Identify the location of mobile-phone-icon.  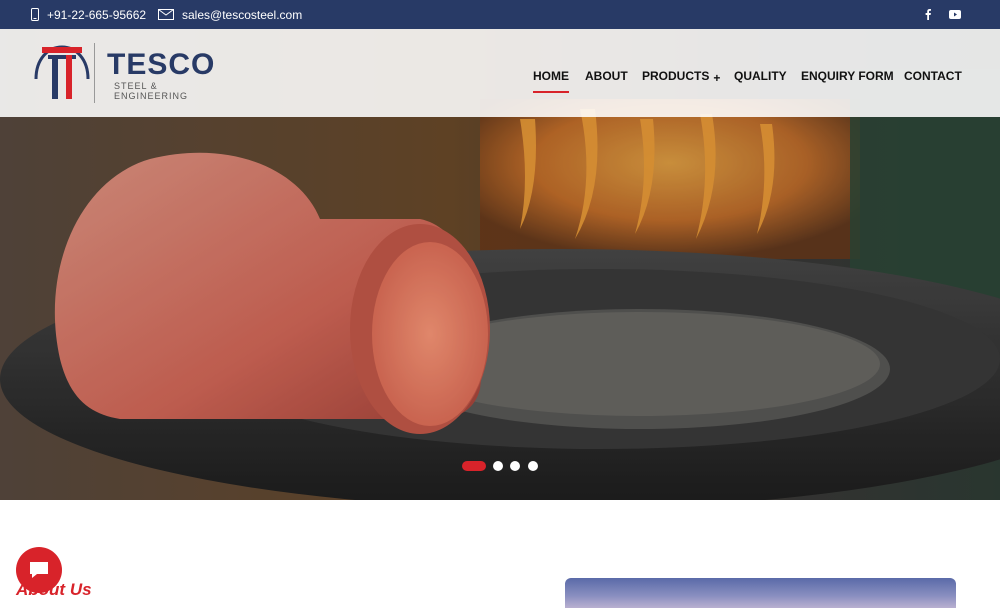
(35, 14).